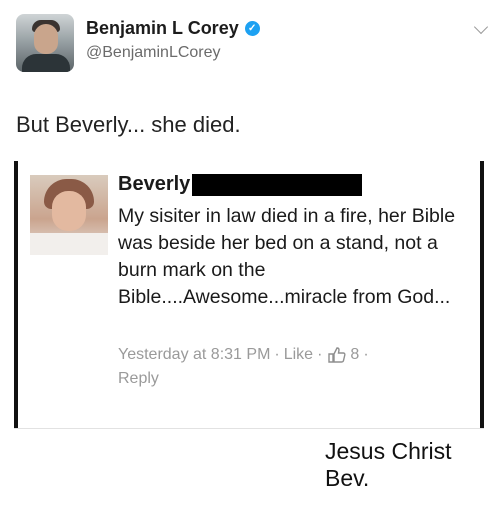  Describe the element at coordinates (128, 124) in the screenshot. I see `tweet-text: But Beverly... she died.` at that location.